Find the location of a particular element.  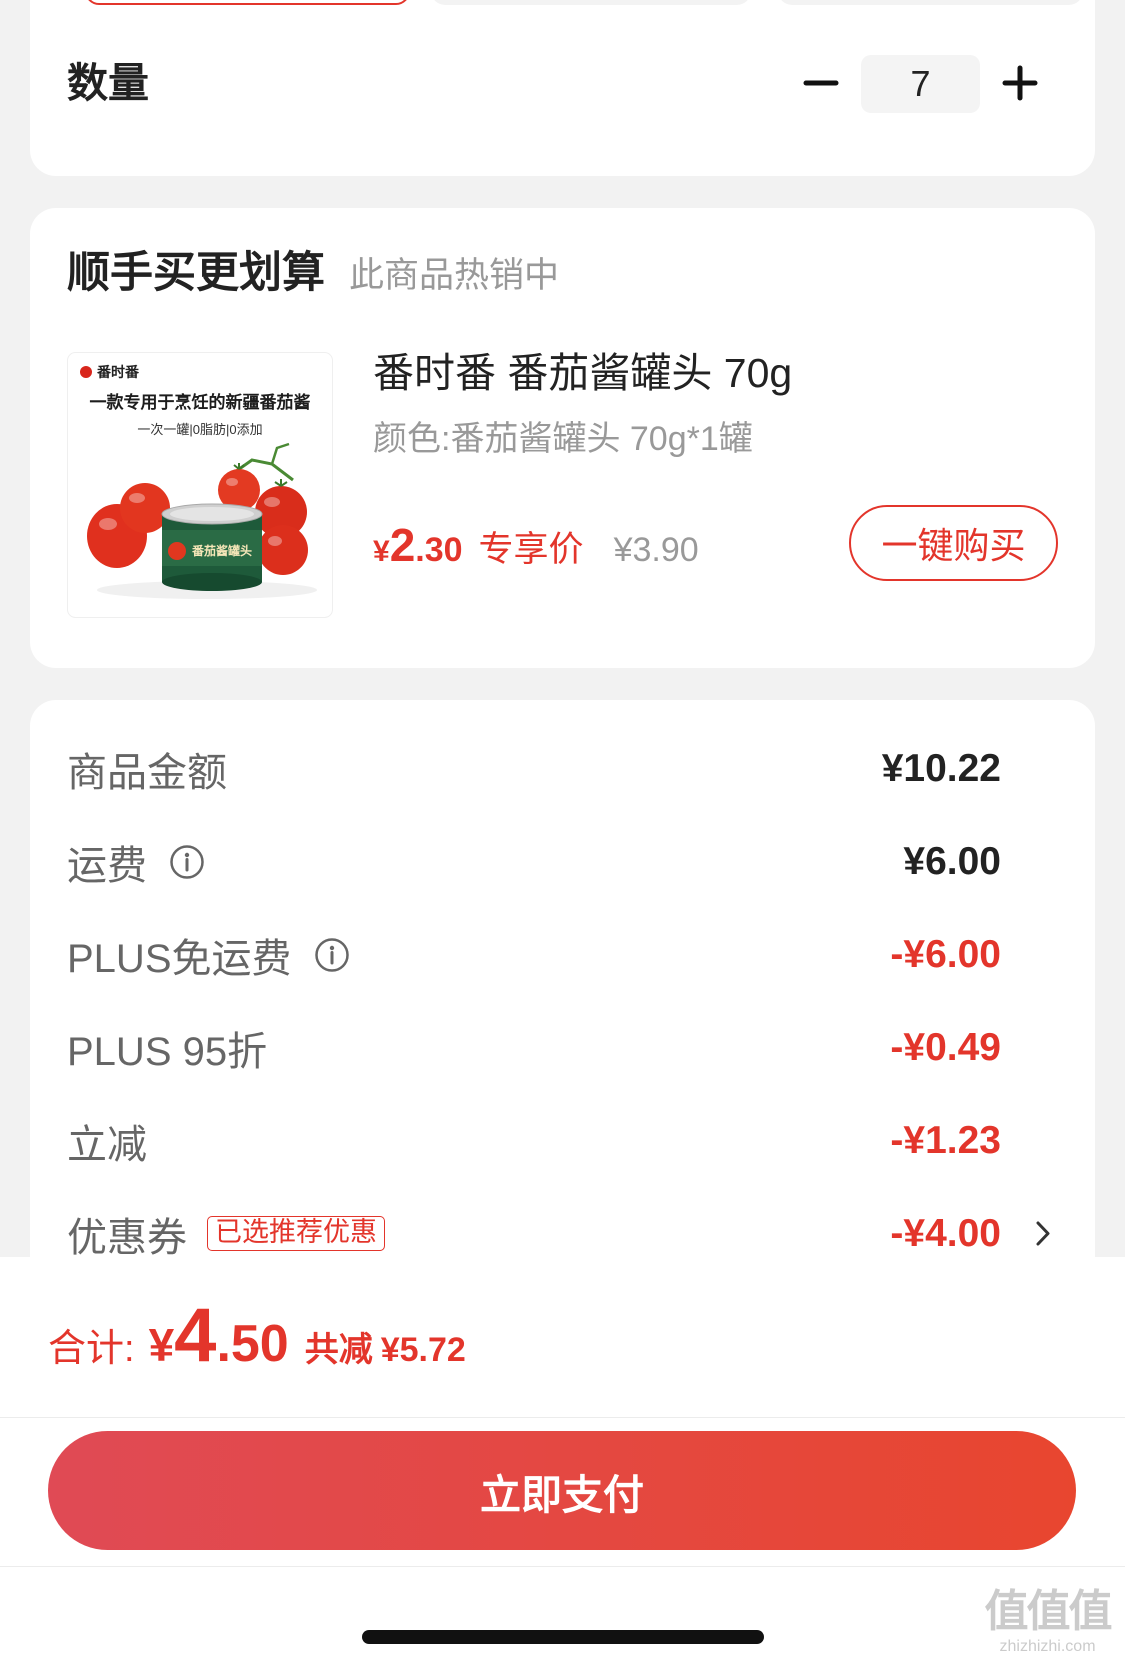

recommend-title: 顺手买更划算 is located at coordinates (196, 273).